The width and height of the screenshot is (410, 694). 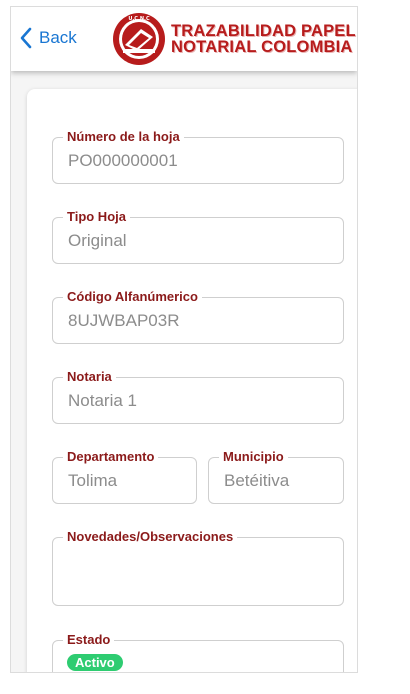 I want to click on notaria-value: Notaria 1, so click(x=102, y=400).